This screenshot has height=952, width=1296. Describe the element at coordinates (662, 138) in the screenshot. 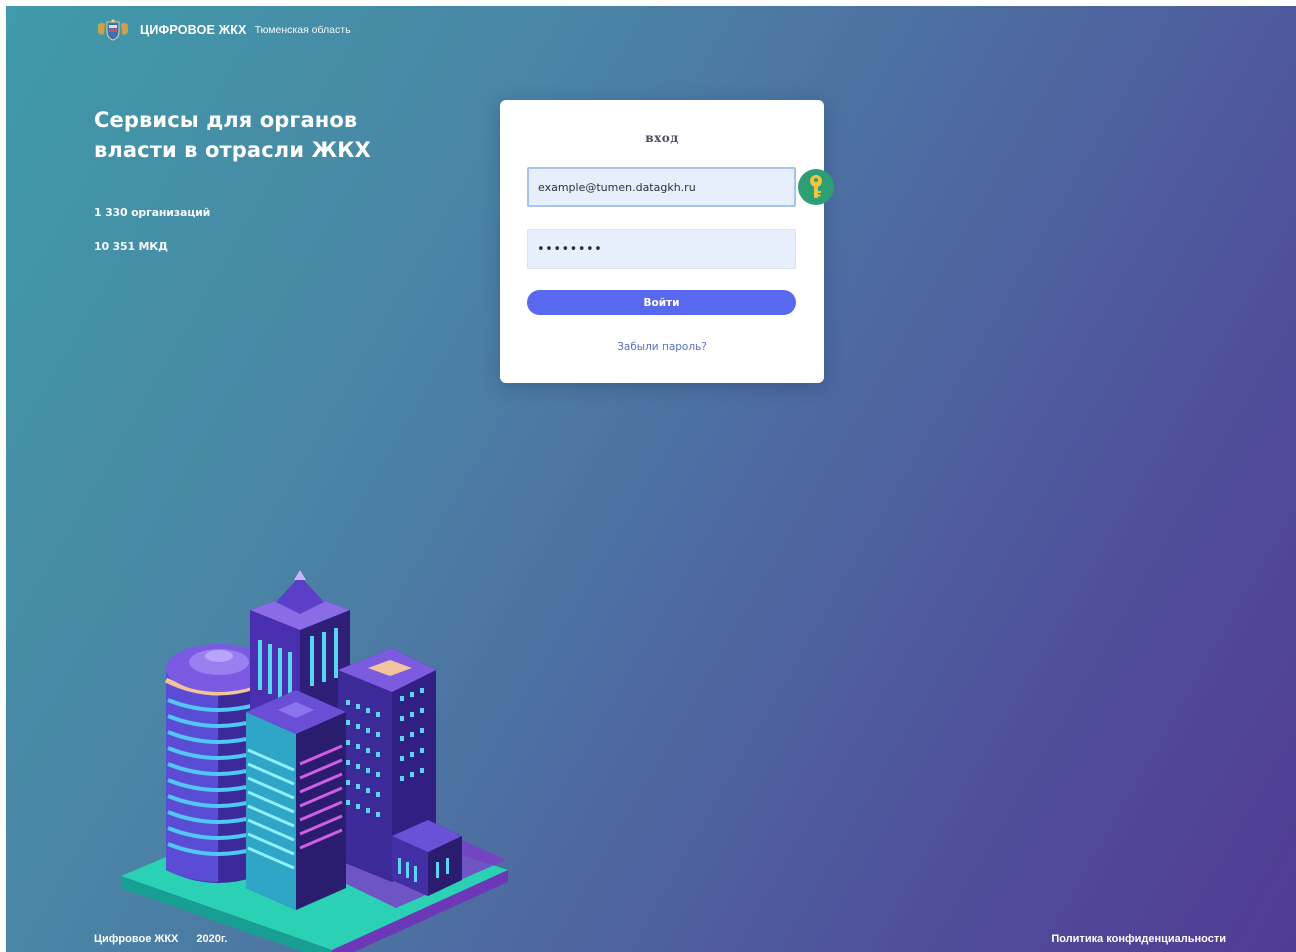

I see `login-title: вход` at that location.